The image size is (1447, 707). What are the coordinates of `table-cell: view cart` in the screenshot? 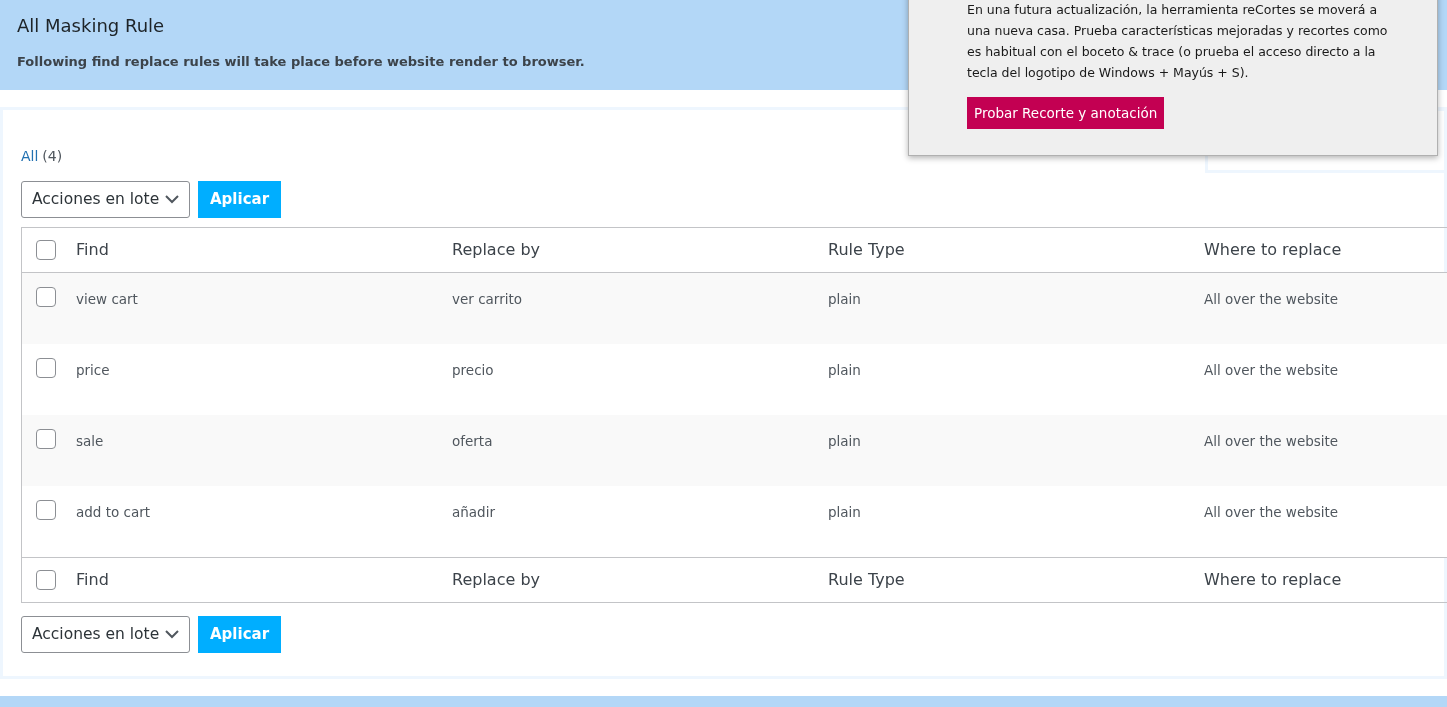 It's located at (107, 299).